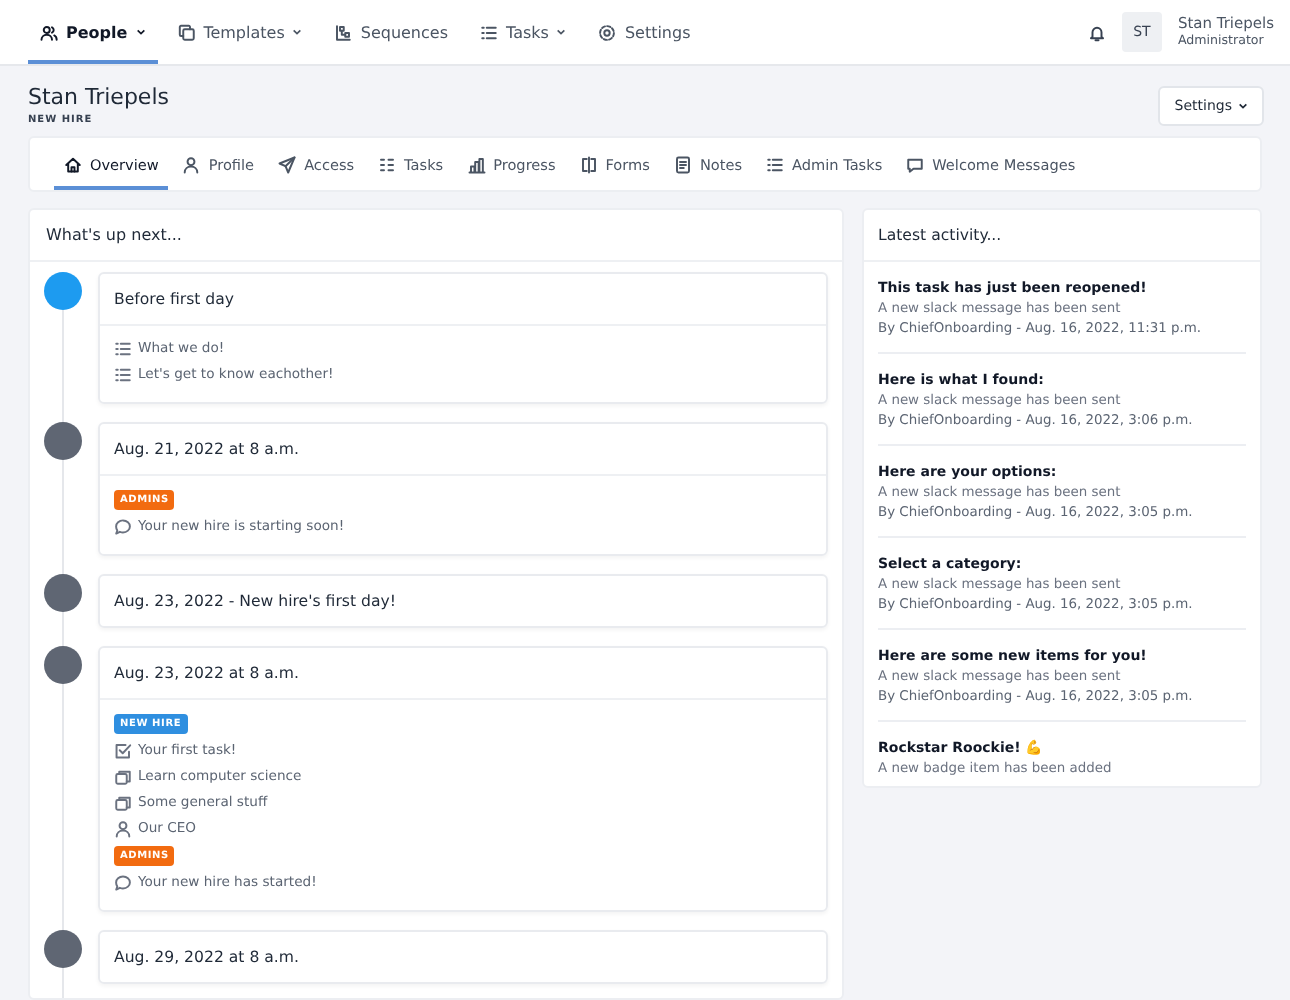 Image resolution: width=1290 pixels, height=1000 pixels. I want to click on nav-item: Tasks, so click(523, 32).